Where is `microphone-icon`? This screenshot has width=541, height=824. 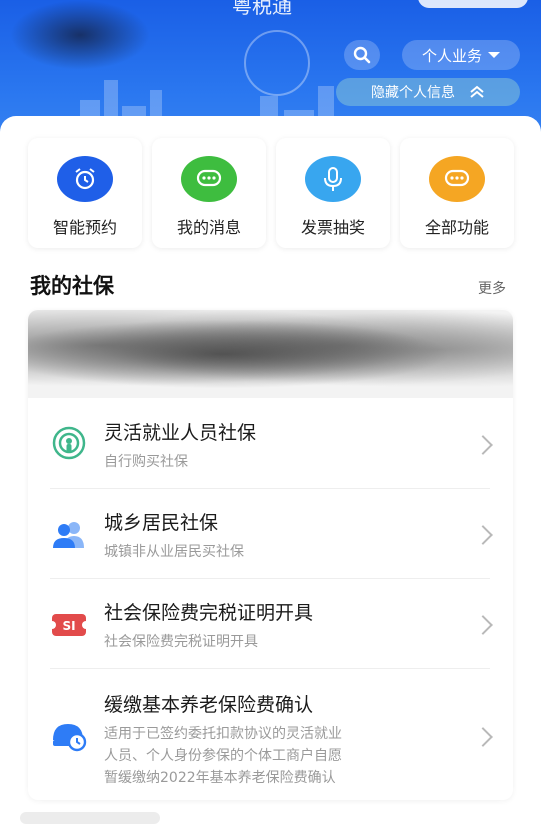 microphone-icon is located at coordinates (333, 179).